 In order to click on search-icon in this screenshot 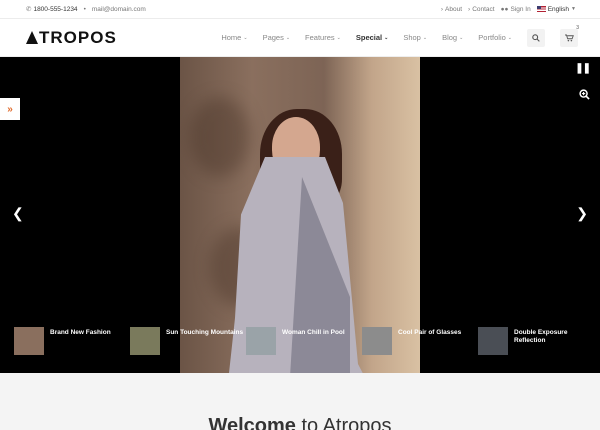, I will do `click(536, 37)`.